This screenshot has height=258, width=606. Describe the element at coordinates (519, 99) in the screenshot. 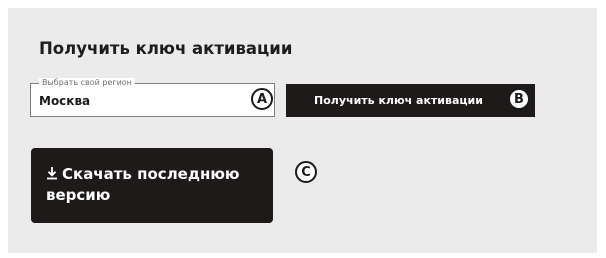

I see `callout-marker-b: B` at that location.